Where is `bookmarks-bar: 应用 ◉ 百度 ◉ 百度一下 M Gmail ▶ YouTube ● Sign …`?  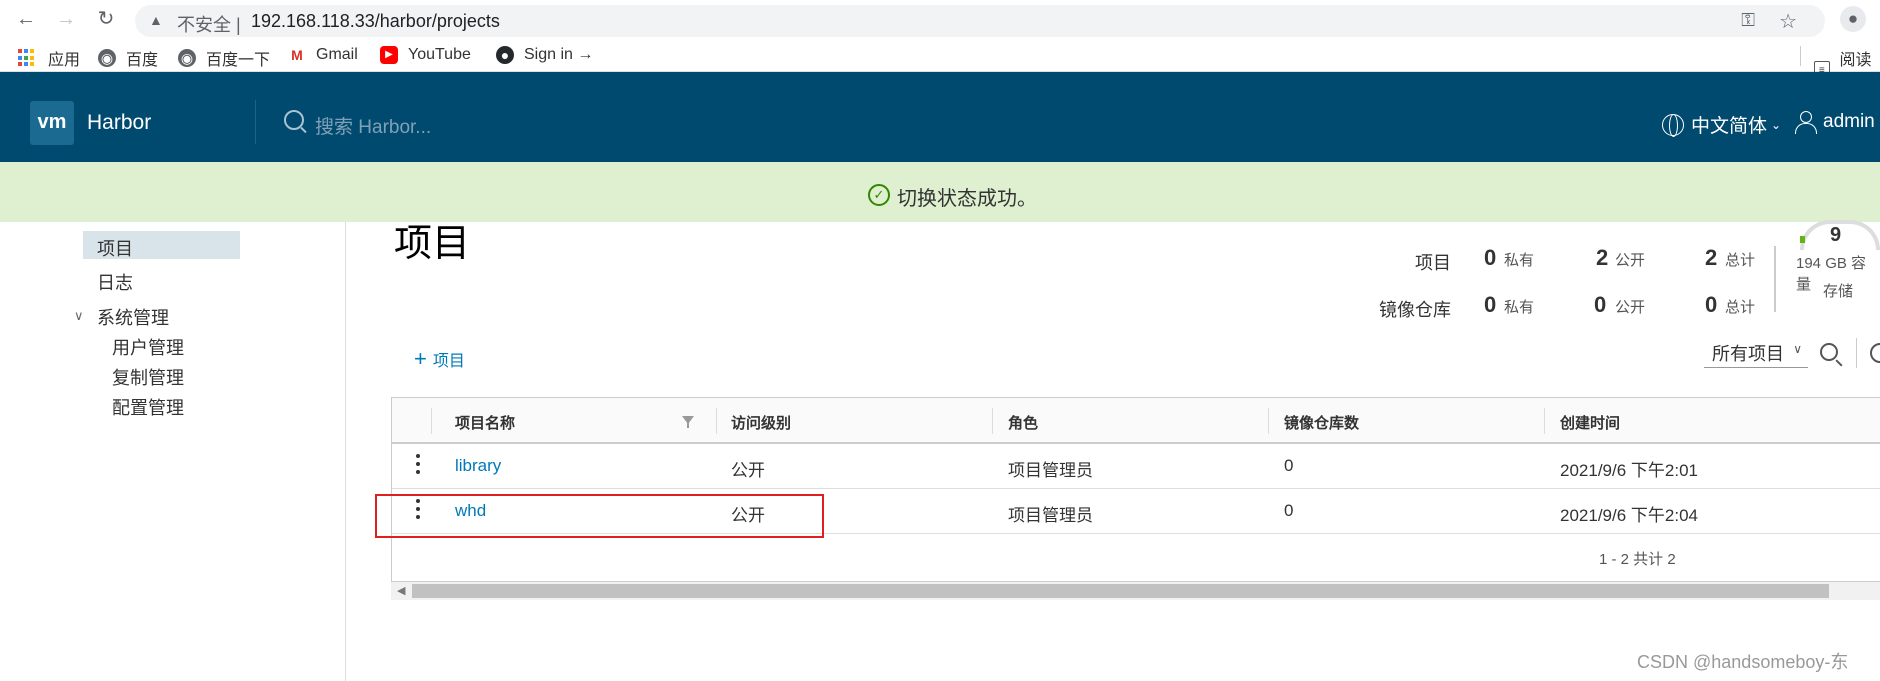 bookmarks-bar: 应用 ◉ 百度 ◉ 百度一下 M Gmail ▶ YouTube ● Sign … is located at coordinates (940, 65).